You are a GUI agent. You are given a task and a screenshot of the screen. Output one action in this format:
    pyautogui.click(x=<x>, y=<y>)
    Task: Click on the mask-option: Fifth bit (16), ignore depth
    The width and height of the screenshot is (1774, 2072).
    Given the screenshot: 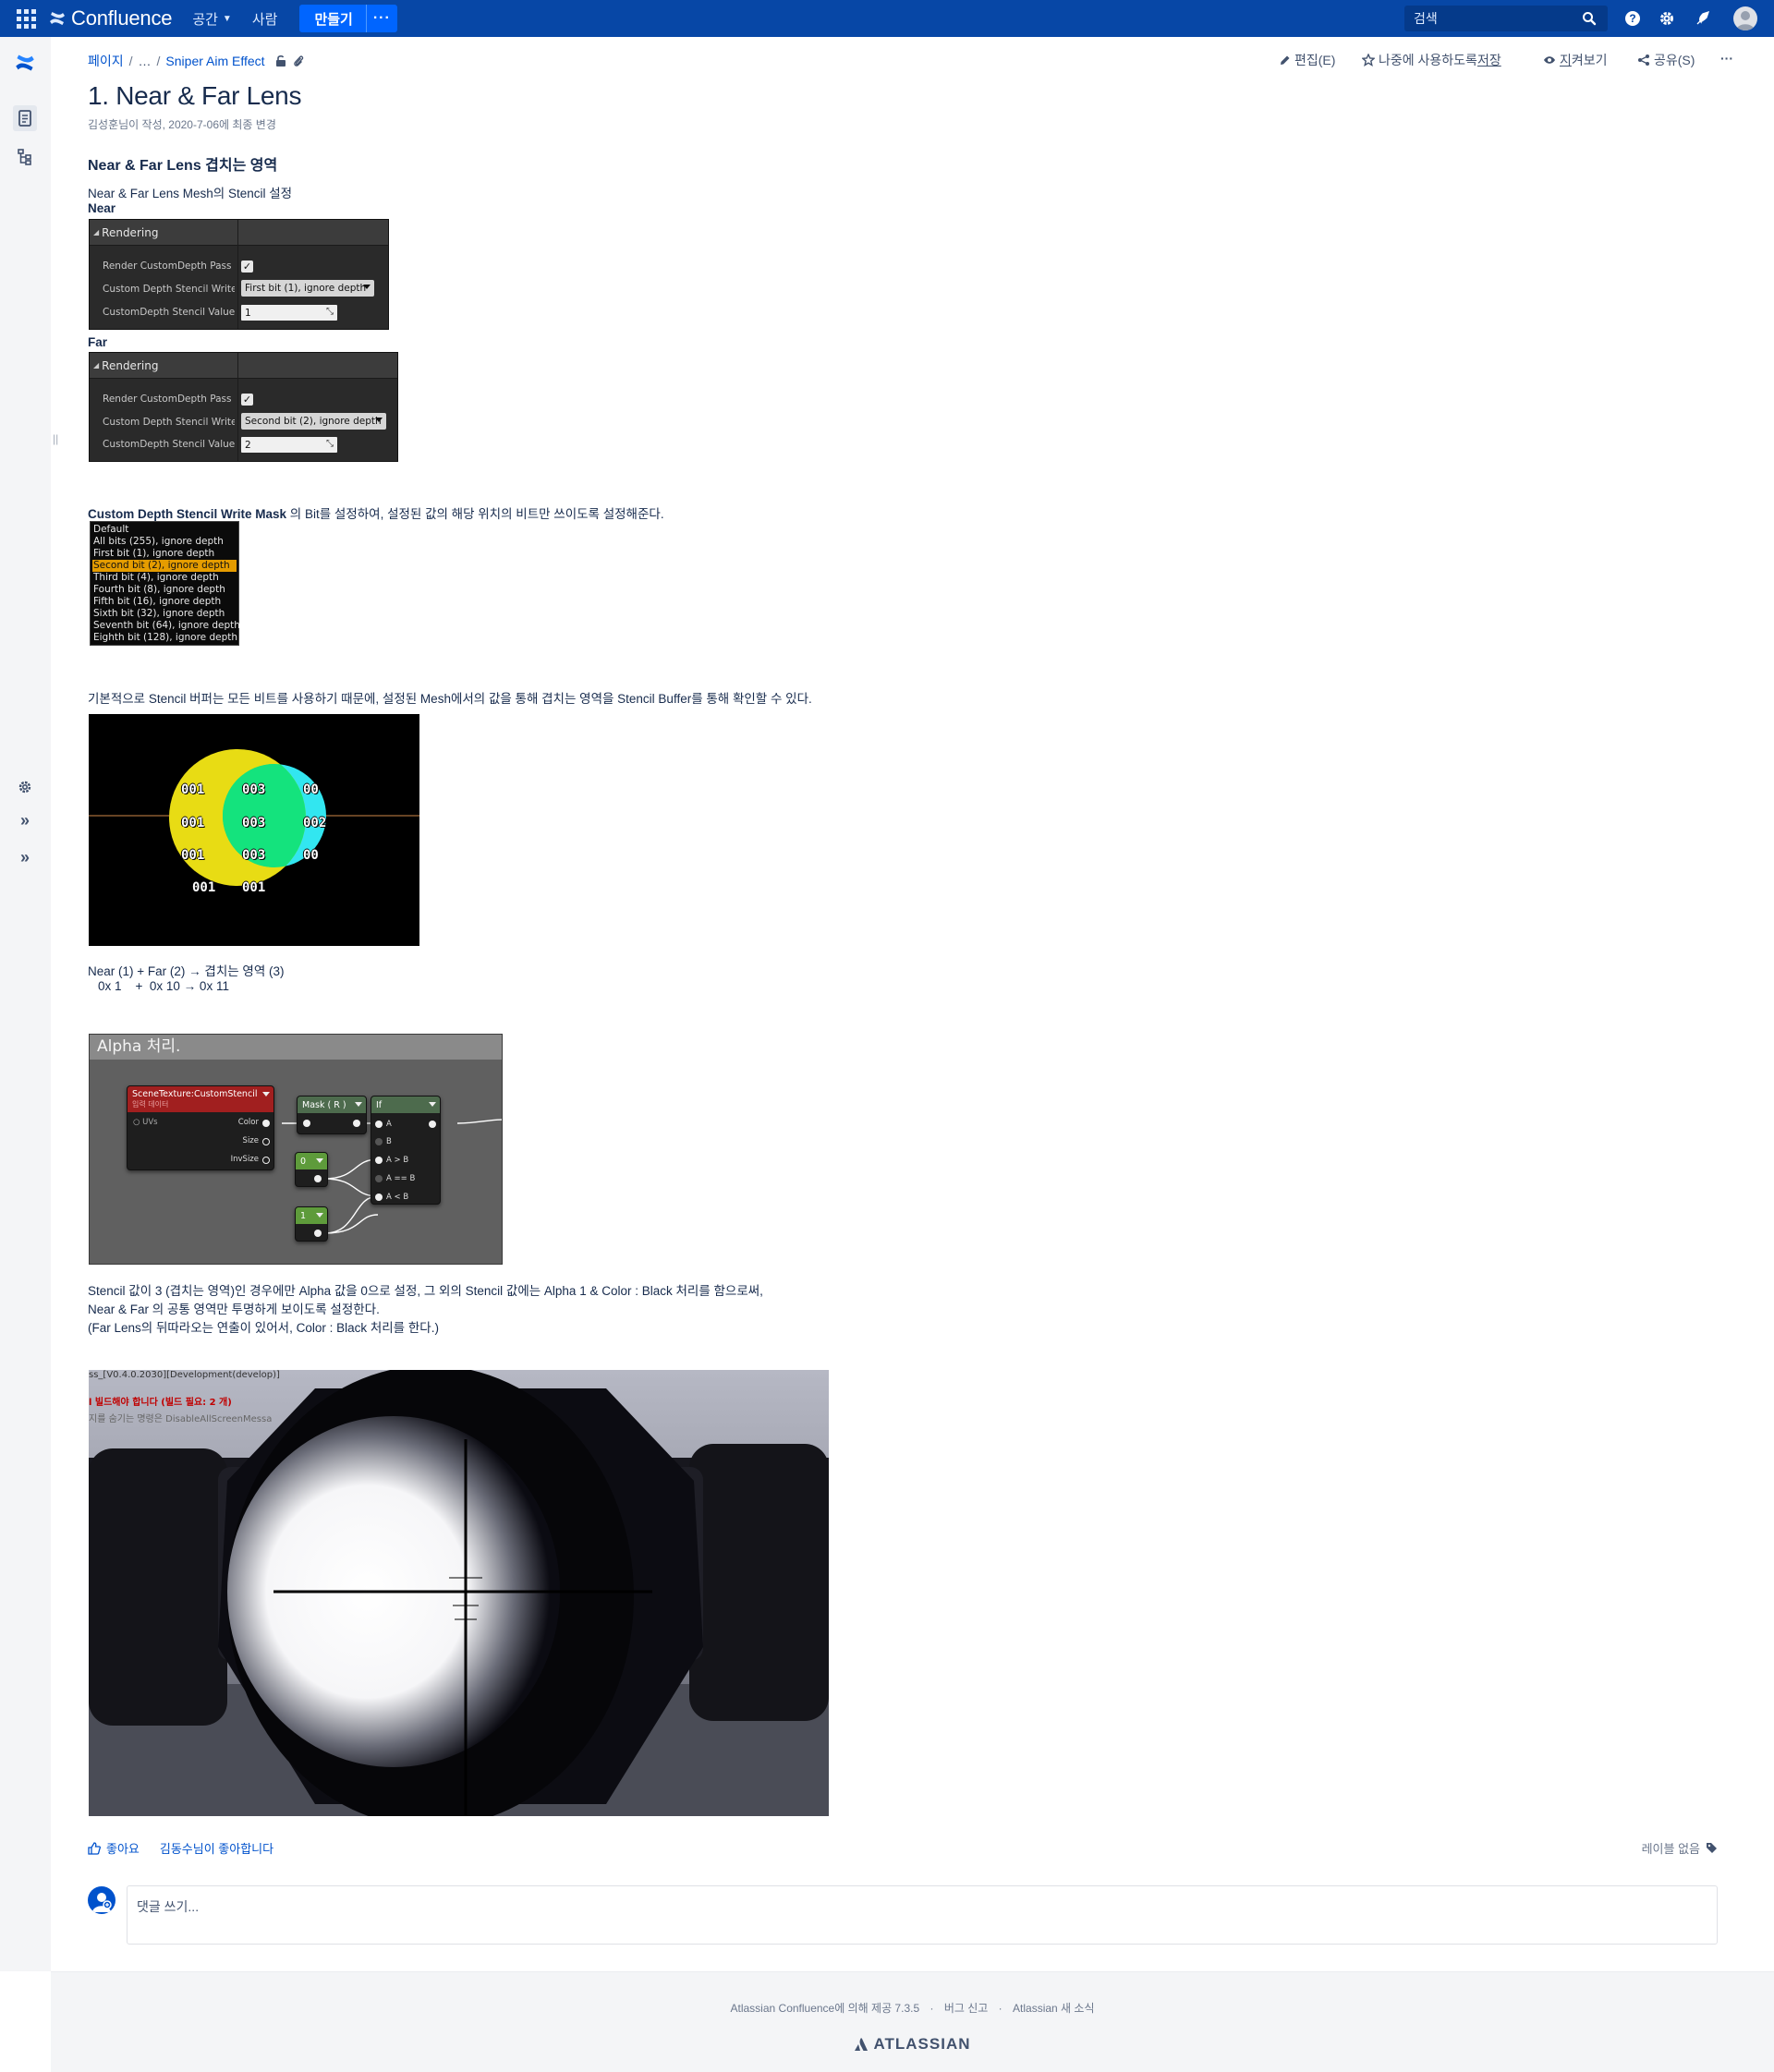 What is the action you would take?
    pyautogui.click(x=164, y=602)
    